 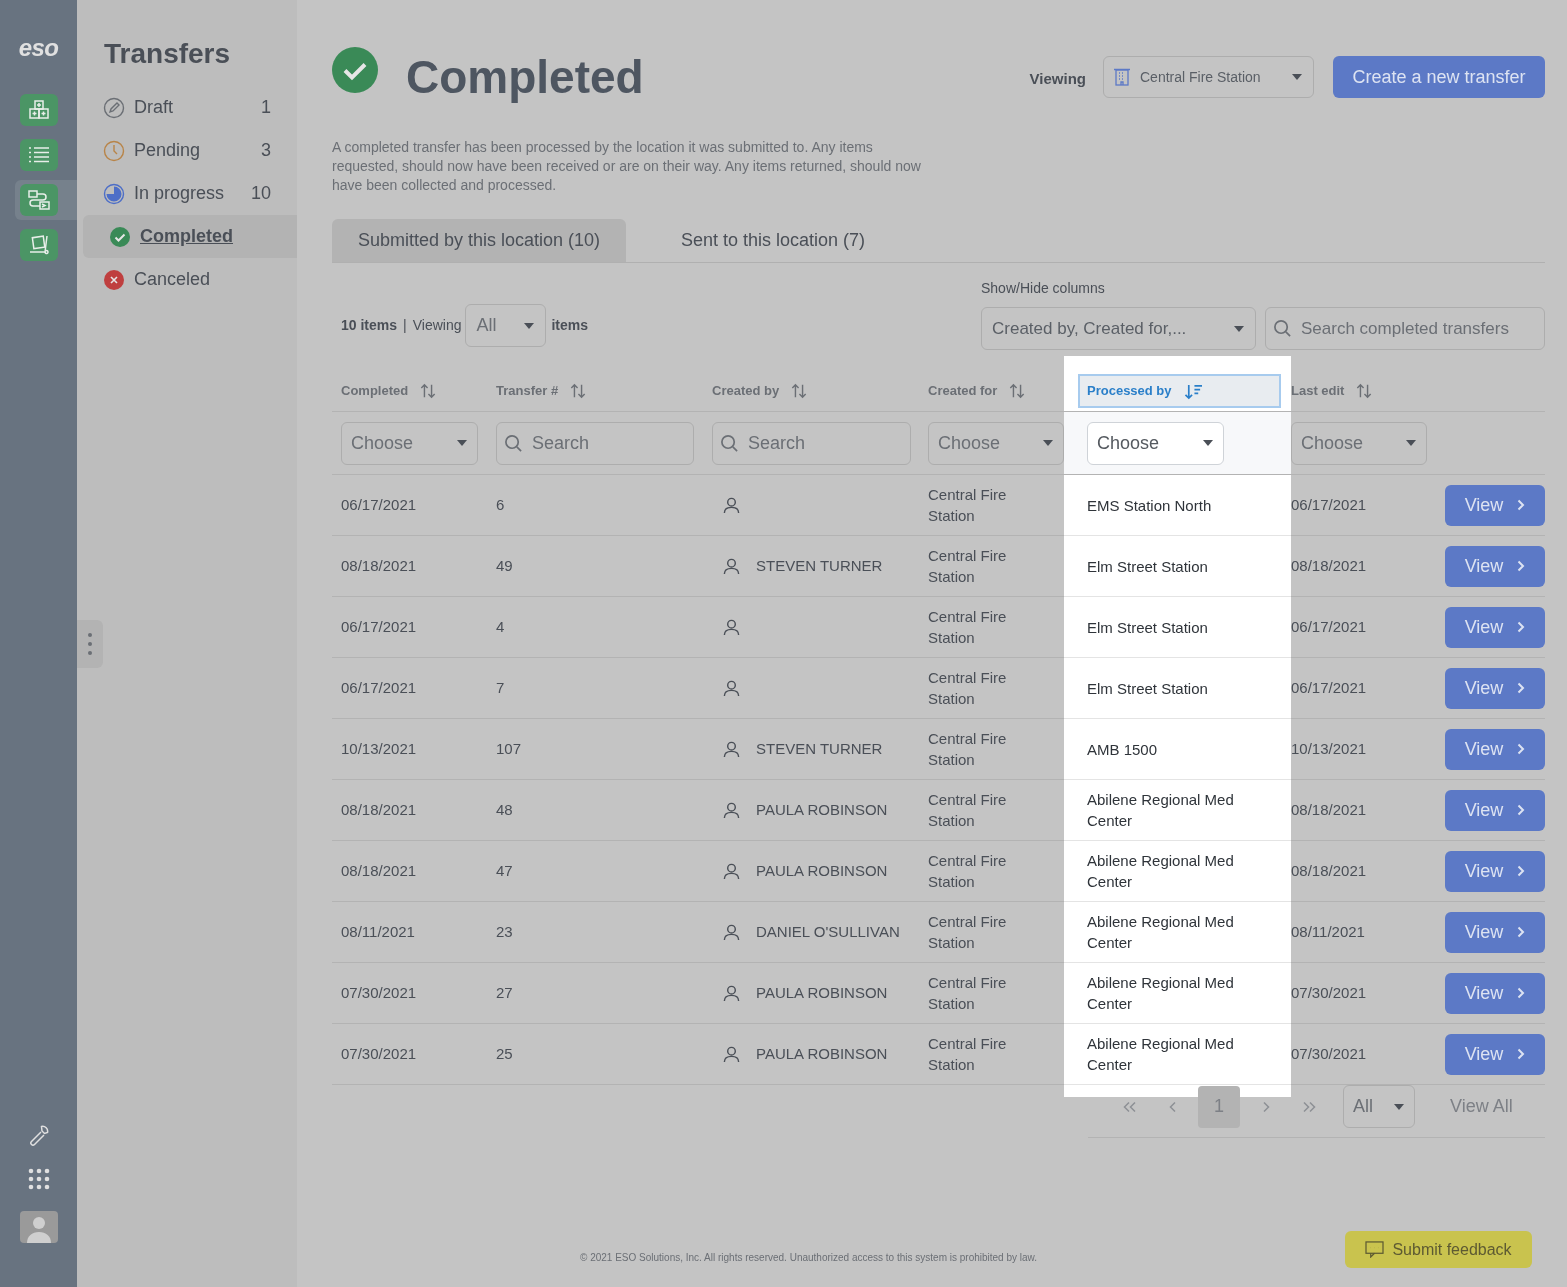 What do you see at coordinates (38, 155) in the screenshot?
I see `list-nav-button` at bounding box center [38, 155].